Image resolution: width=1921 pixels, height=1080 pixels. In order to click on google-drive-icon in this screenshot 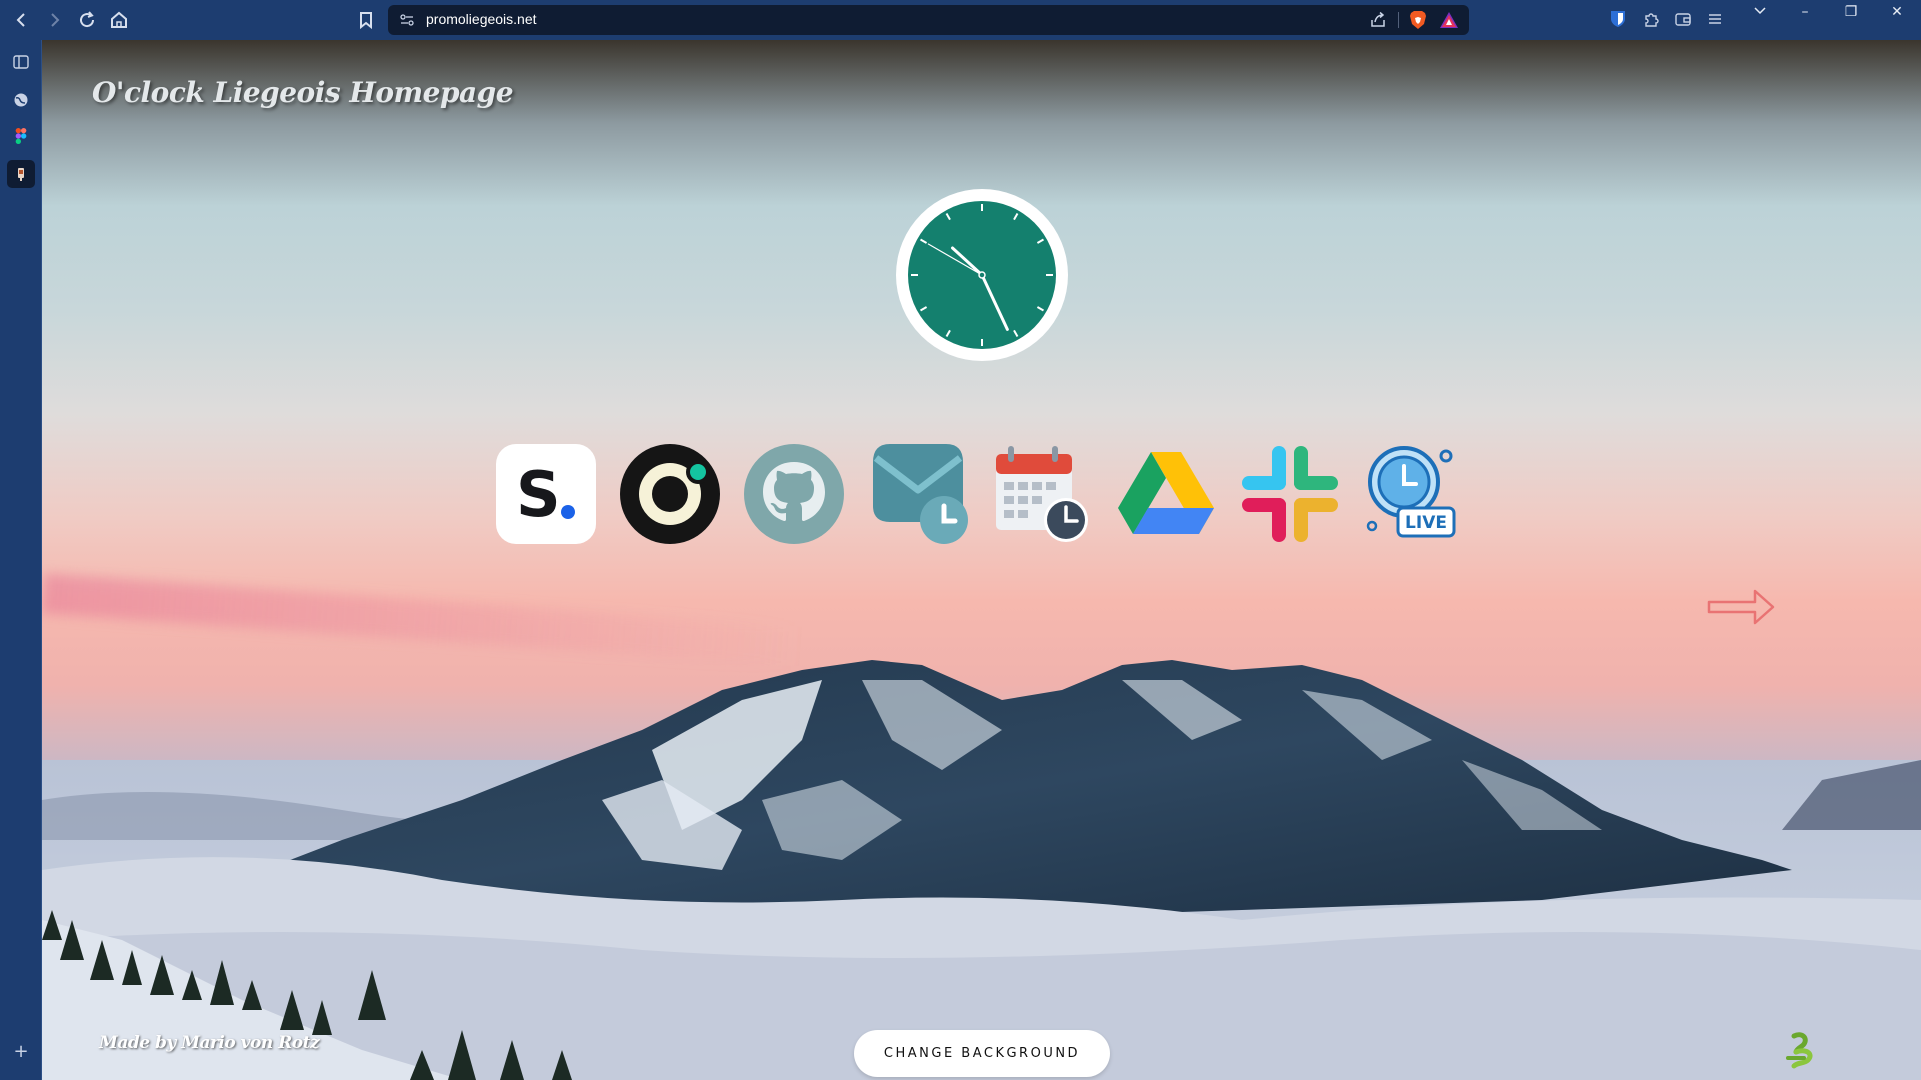, I will do `click(1166, 493)`.